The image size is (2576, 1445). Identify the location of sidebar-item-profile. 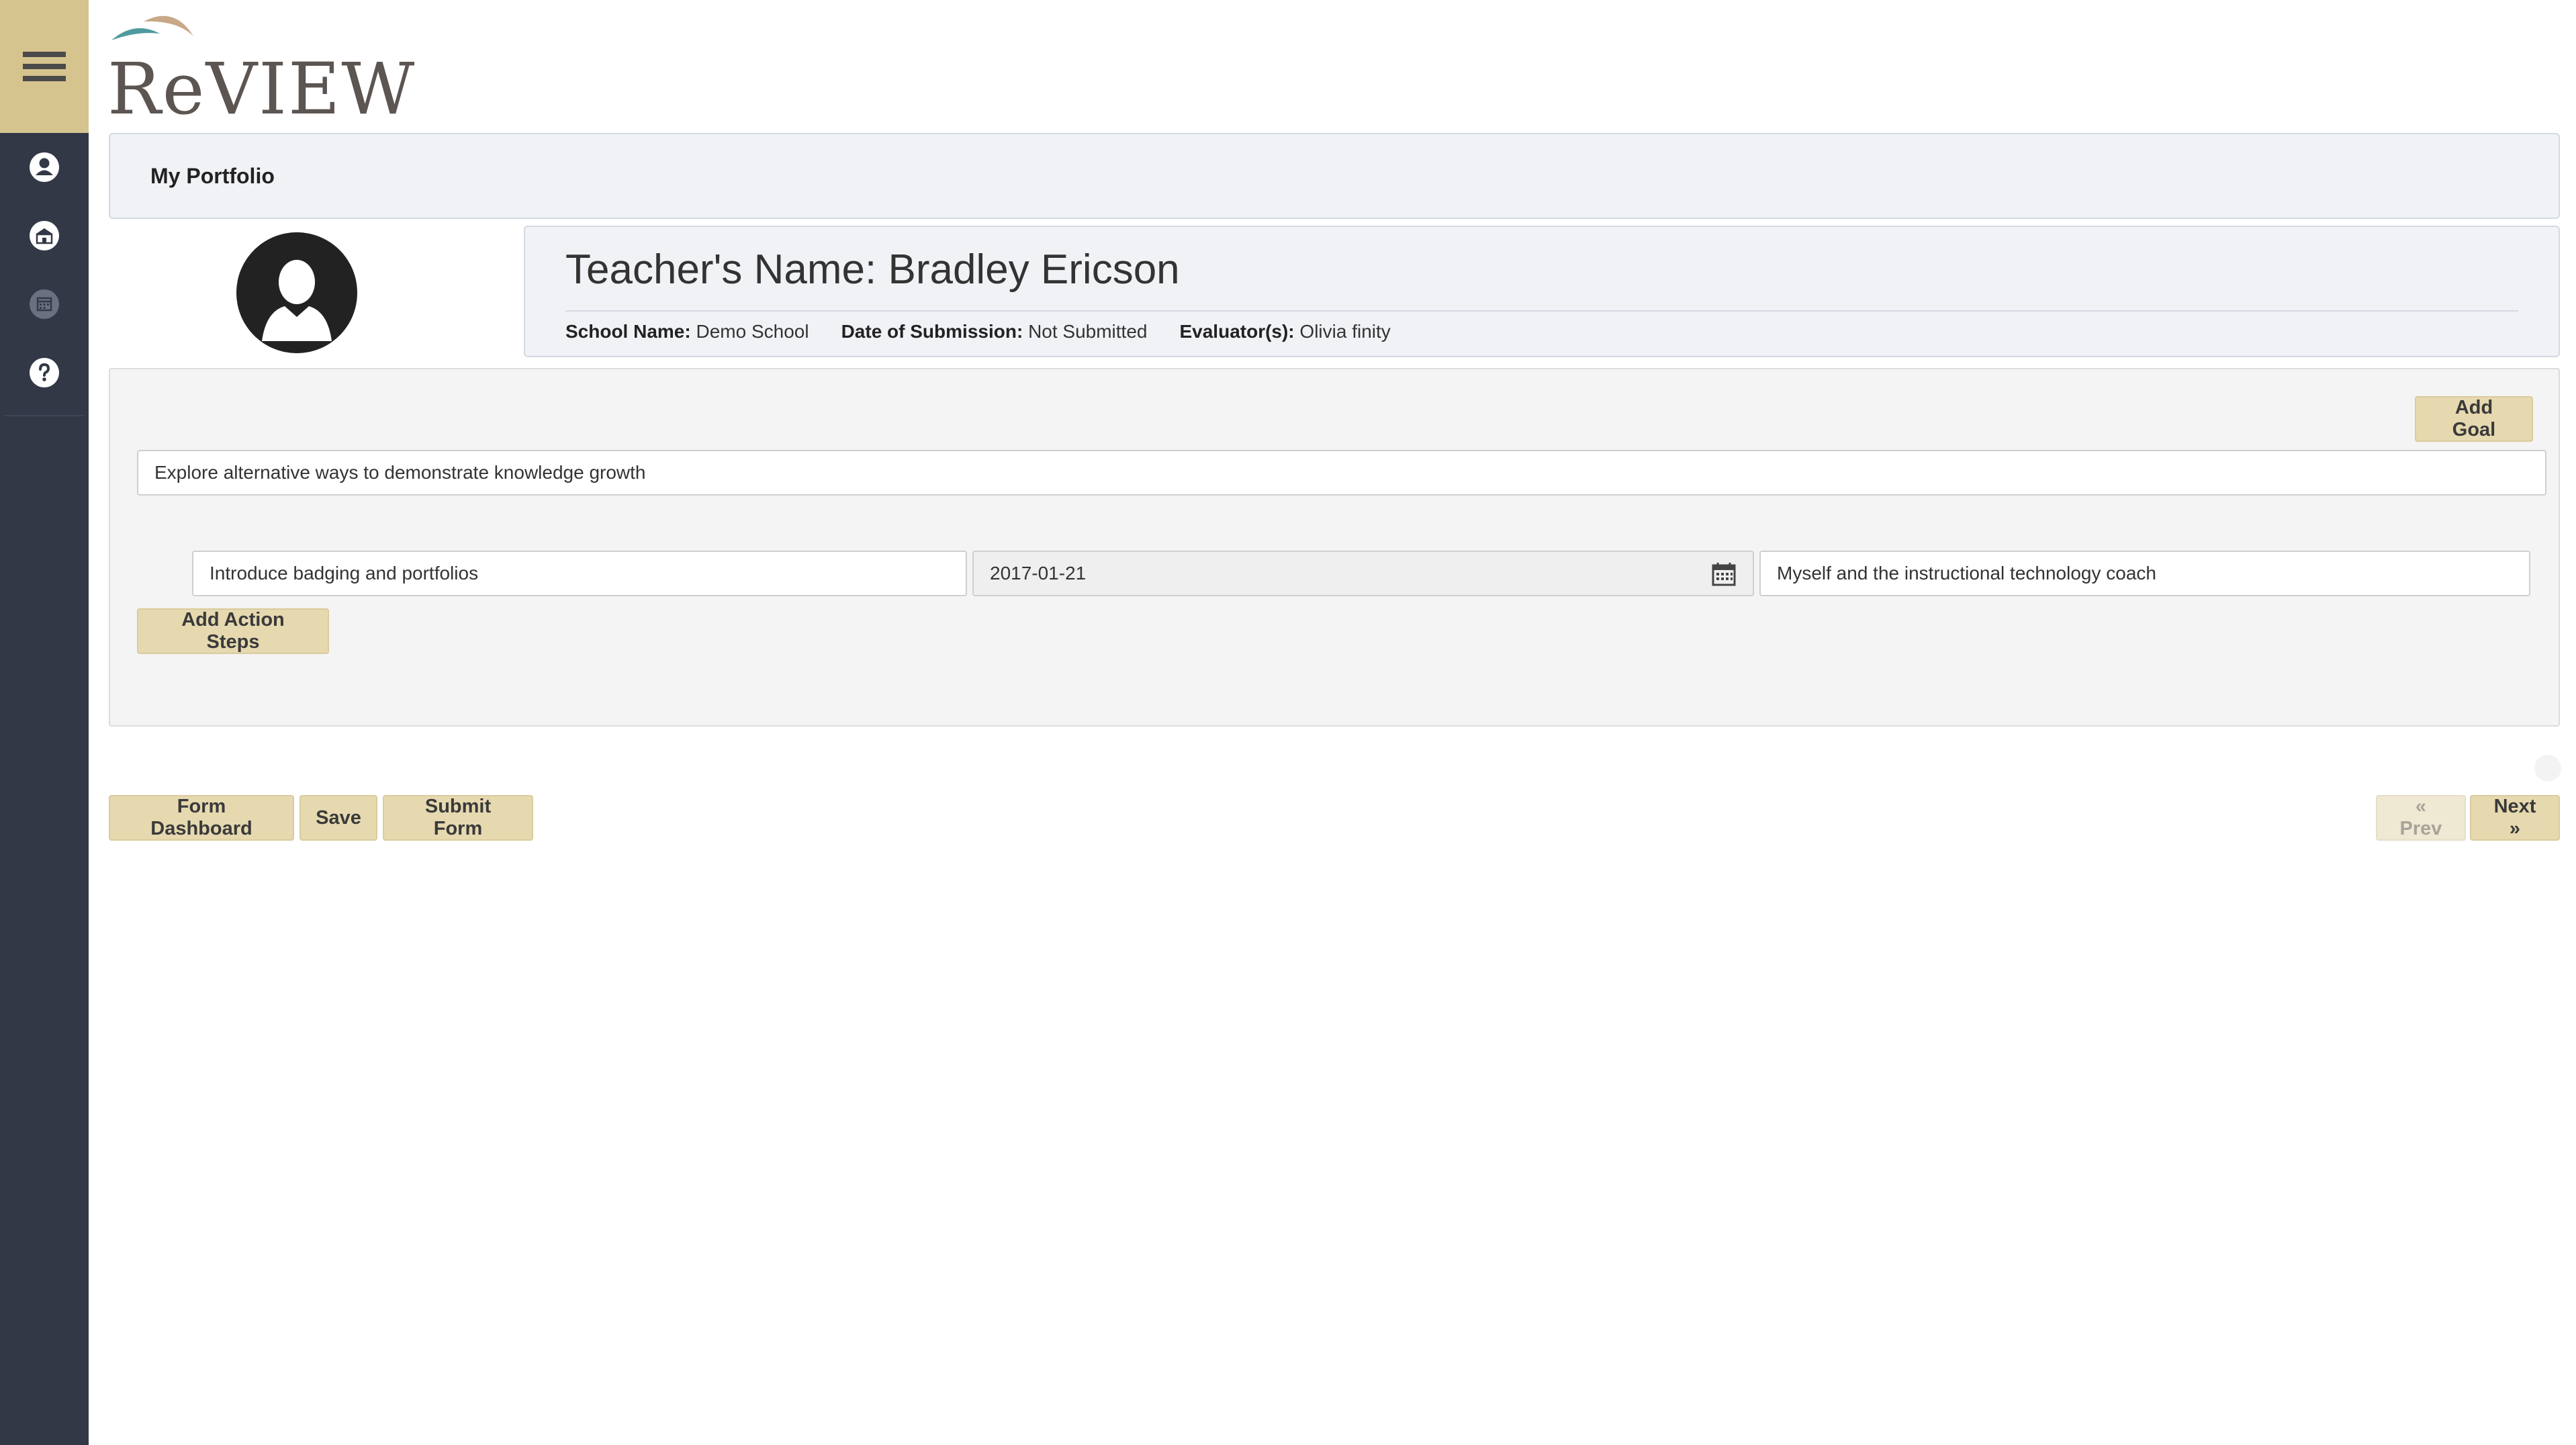
(44, 167).